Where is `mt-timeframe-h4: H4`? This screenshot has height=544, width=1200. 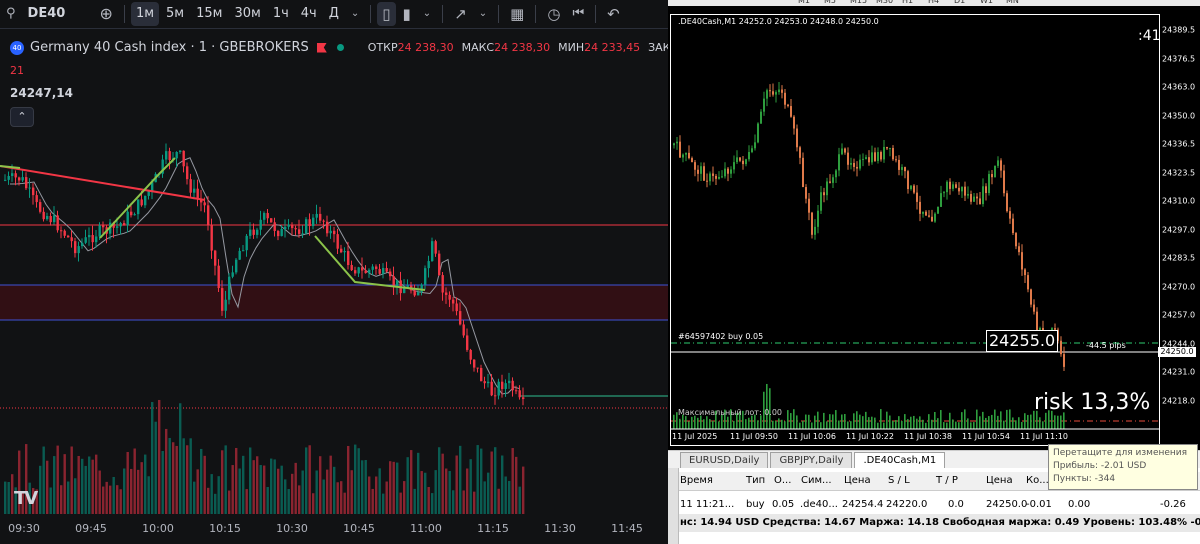
mt-timeframe-h4: H4 is located at coordinates (933, 2).